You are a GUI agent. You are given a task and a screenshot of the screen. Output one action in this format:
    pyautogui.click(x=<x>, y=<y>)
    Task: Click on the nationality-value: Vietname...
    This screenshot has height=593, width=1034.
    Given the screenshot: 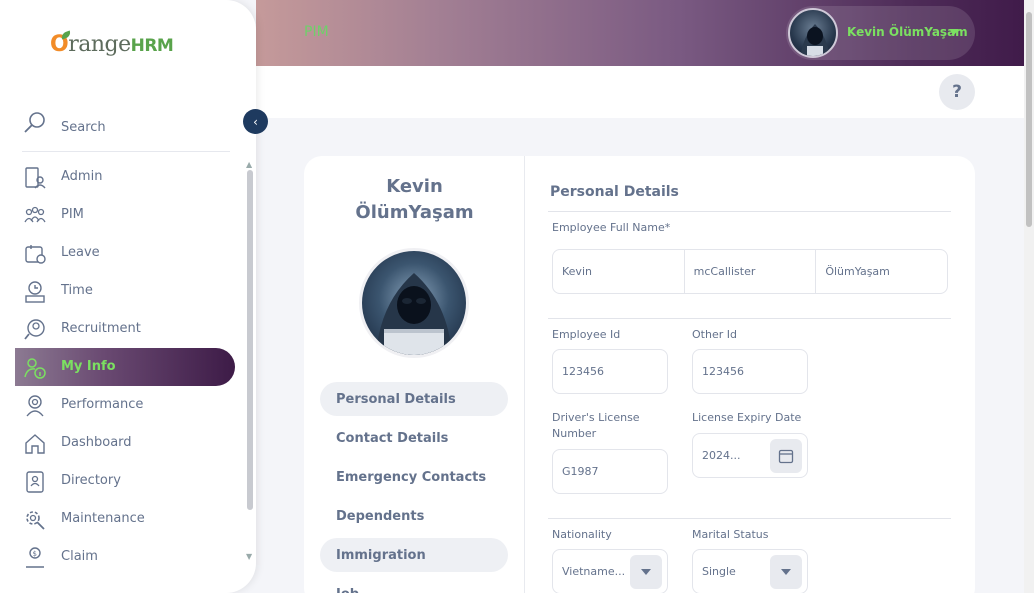 What is the action you would take?
    pyautogui.click(x=594, y=571)
    